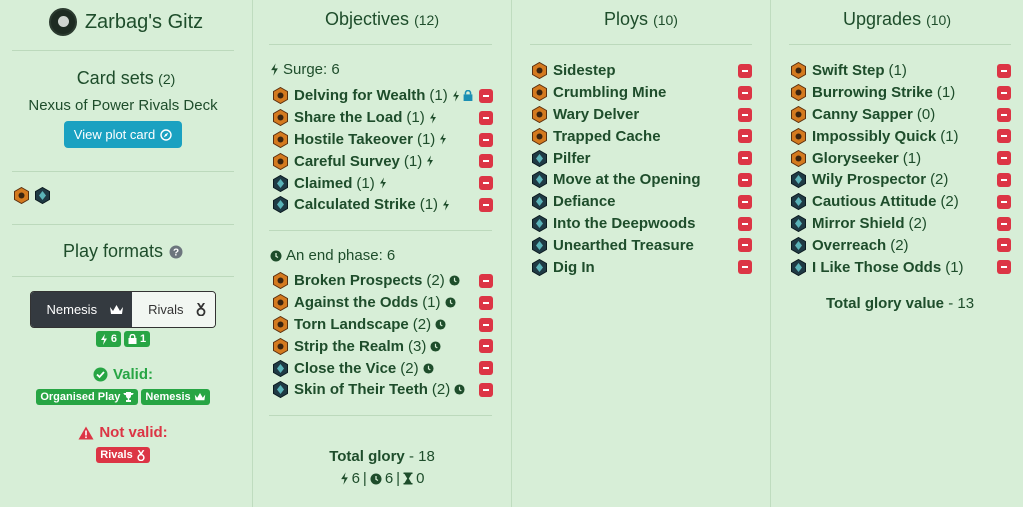 Image resolution: width=1023 pixels, height=507 pixels. What do you see at coordinates (417, 346) in the screenshot?
I see `card-glory: (3)` at bounding box center [417, 346].